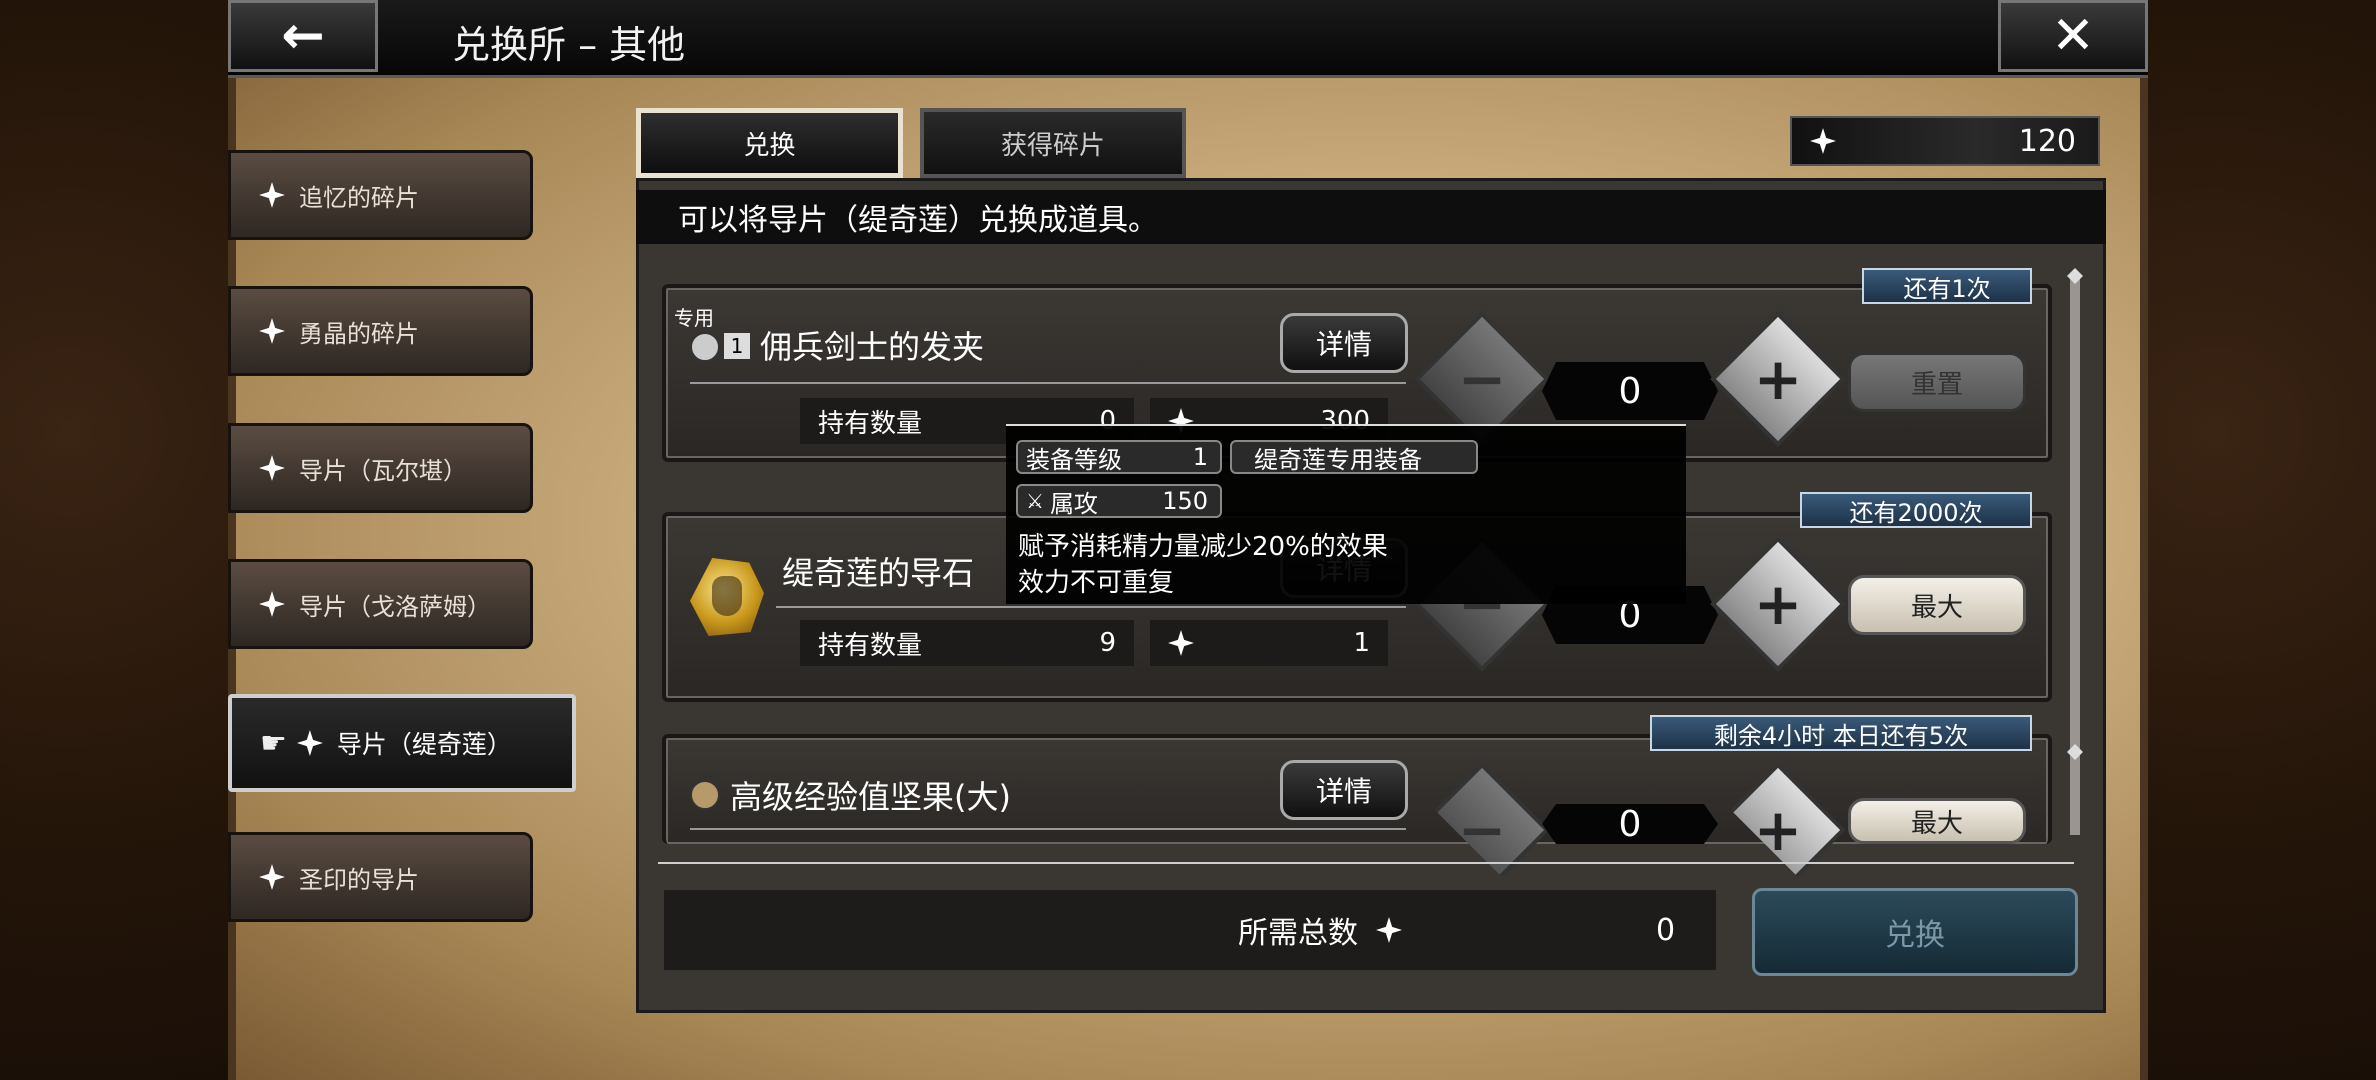 The image size is (2376, 1080). What do you see at coordinates (1915, 935) in the screenshot?
I see `exchange-label: 兑换` at bounding box center [1915, 935].